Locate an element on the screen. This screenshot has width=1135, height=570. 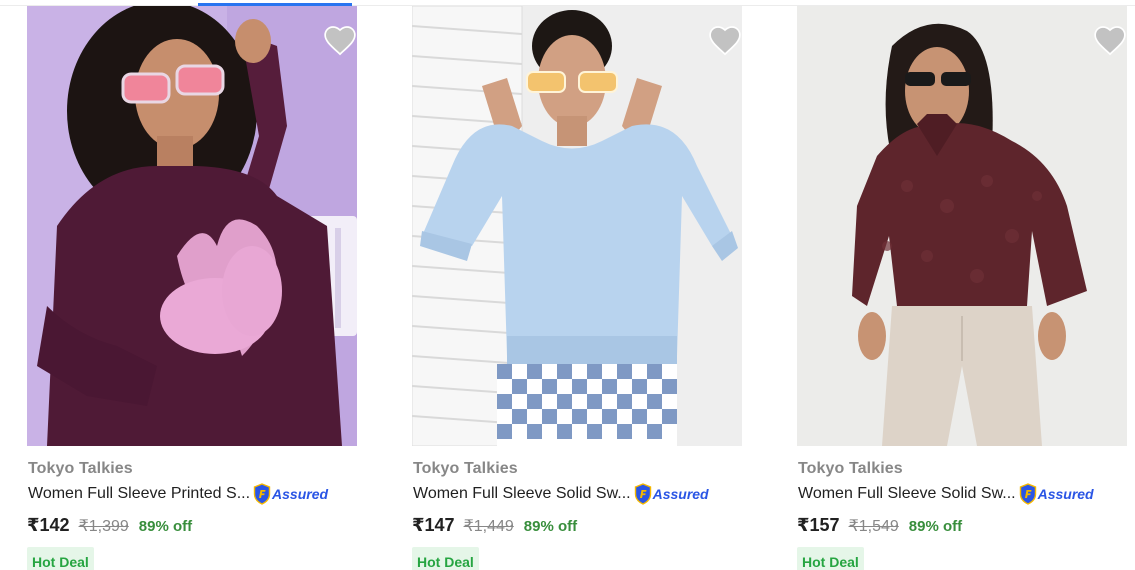
price-row: ₹142 ₹1,399 89% off is located at coordinates (109, 526).